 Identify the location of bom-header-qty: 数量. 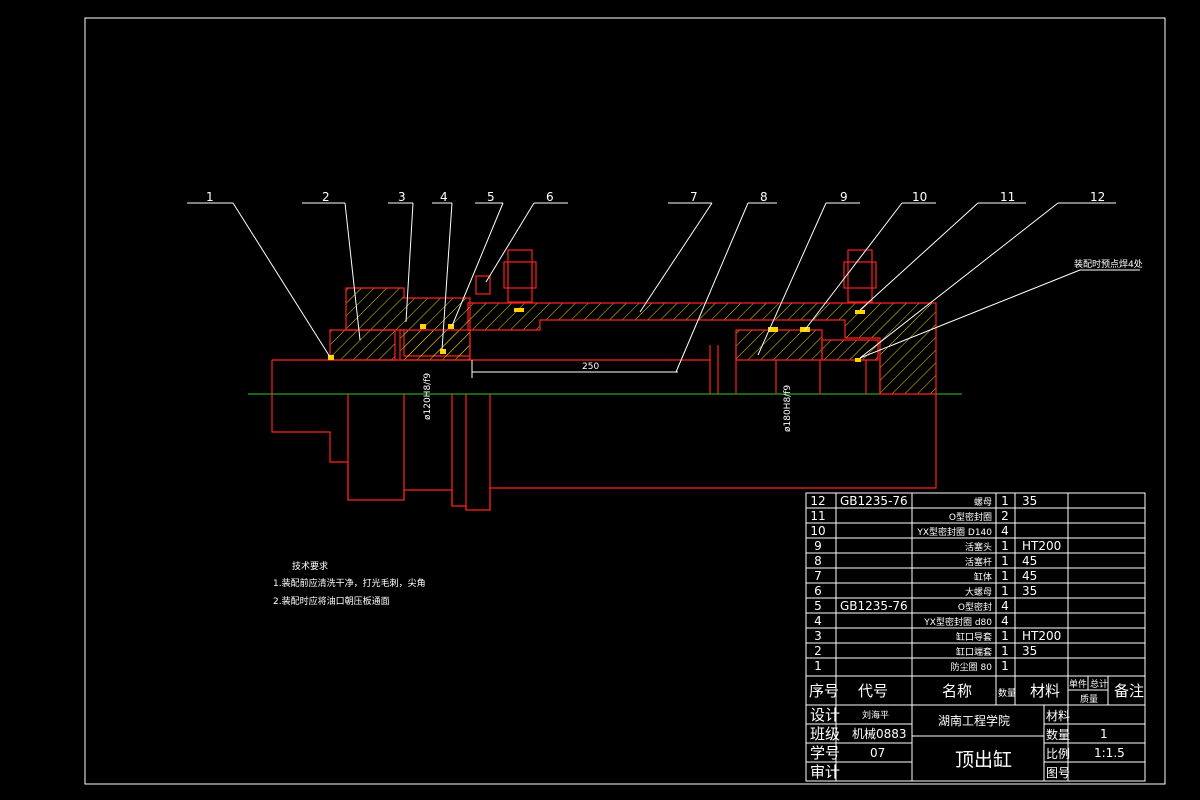
(1007, 693).